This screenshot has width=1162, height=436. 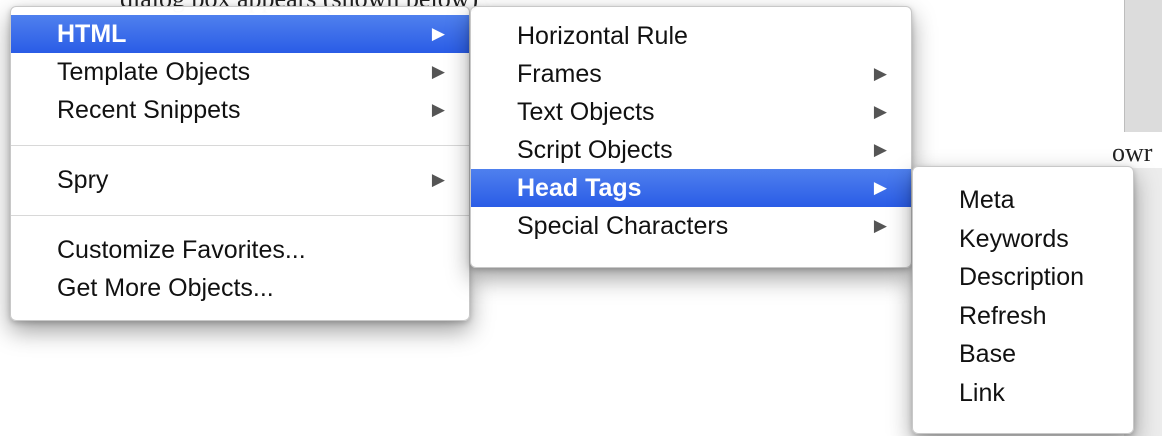 What do you see at coordinates (1014, 238) in the screenshot?
I see `menu-item-label: Keywords` at bounding box center [1014, 238].